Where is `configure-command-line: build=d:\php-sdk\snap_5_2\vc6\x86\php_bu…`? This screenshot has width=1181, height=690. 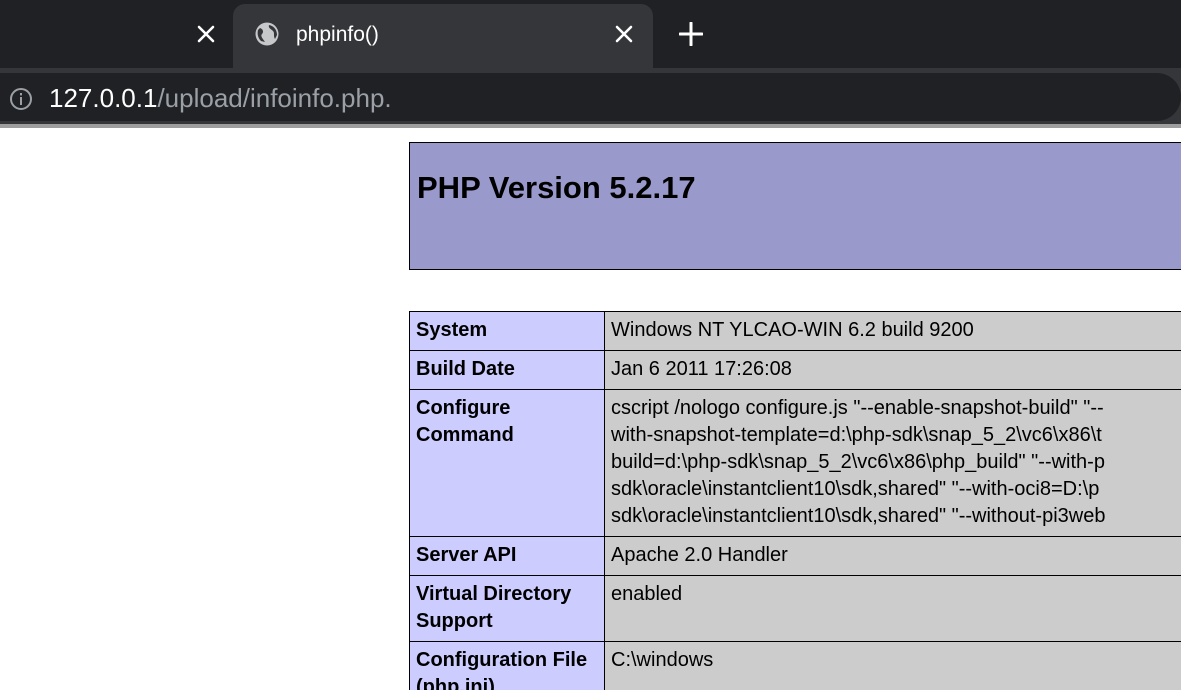 configure-command-line: build=d:\php-sdk\snap_5_2\vc6\x86\php_bu… is located at coordinates (858, 462).